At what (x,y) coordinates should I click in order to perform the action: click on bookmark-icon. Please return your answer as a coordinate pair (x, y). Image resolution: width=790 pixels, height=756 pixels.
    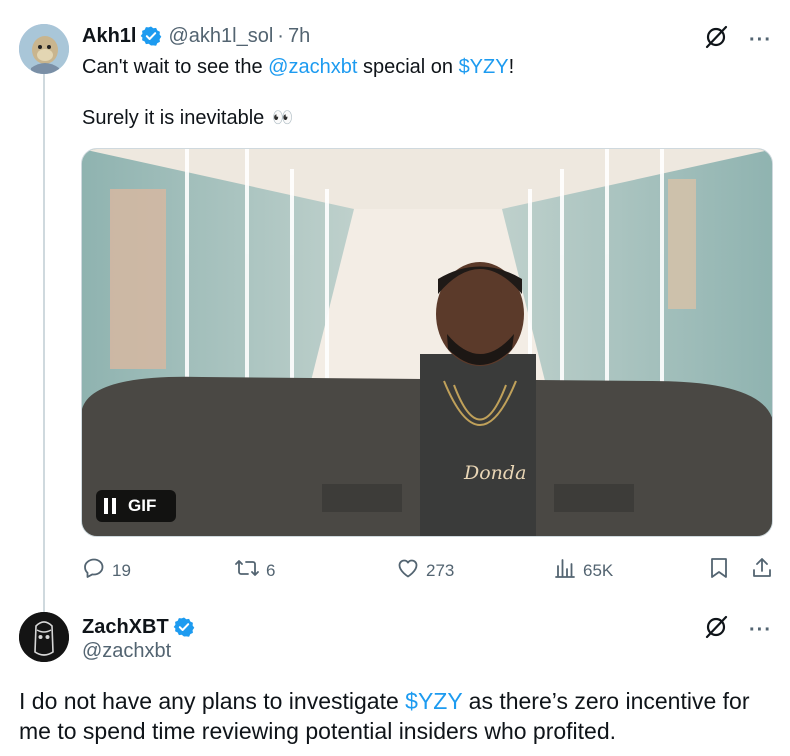
    Looking at the image, I should click on (719, 570).